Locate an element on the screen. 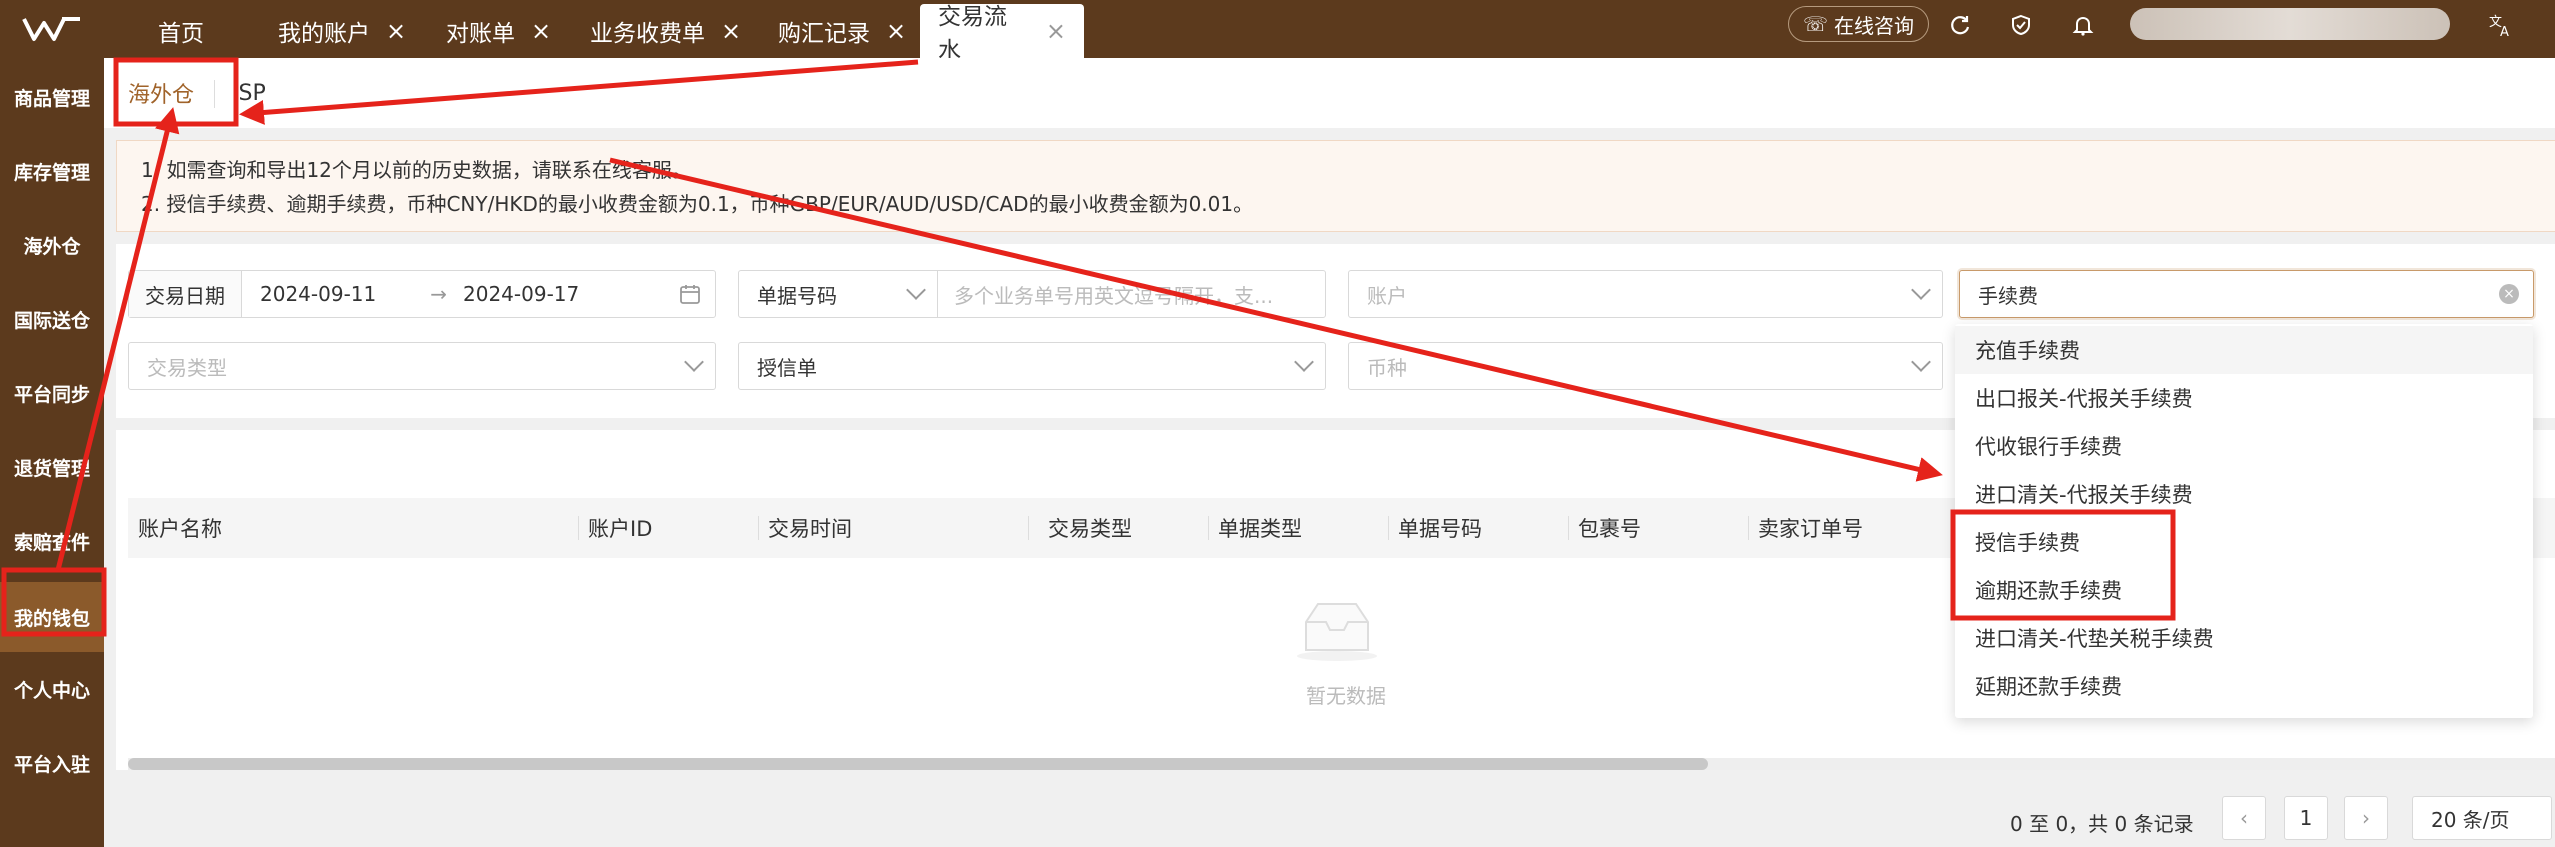  subtab-isp: ISP is located at coordinates (249, 93).